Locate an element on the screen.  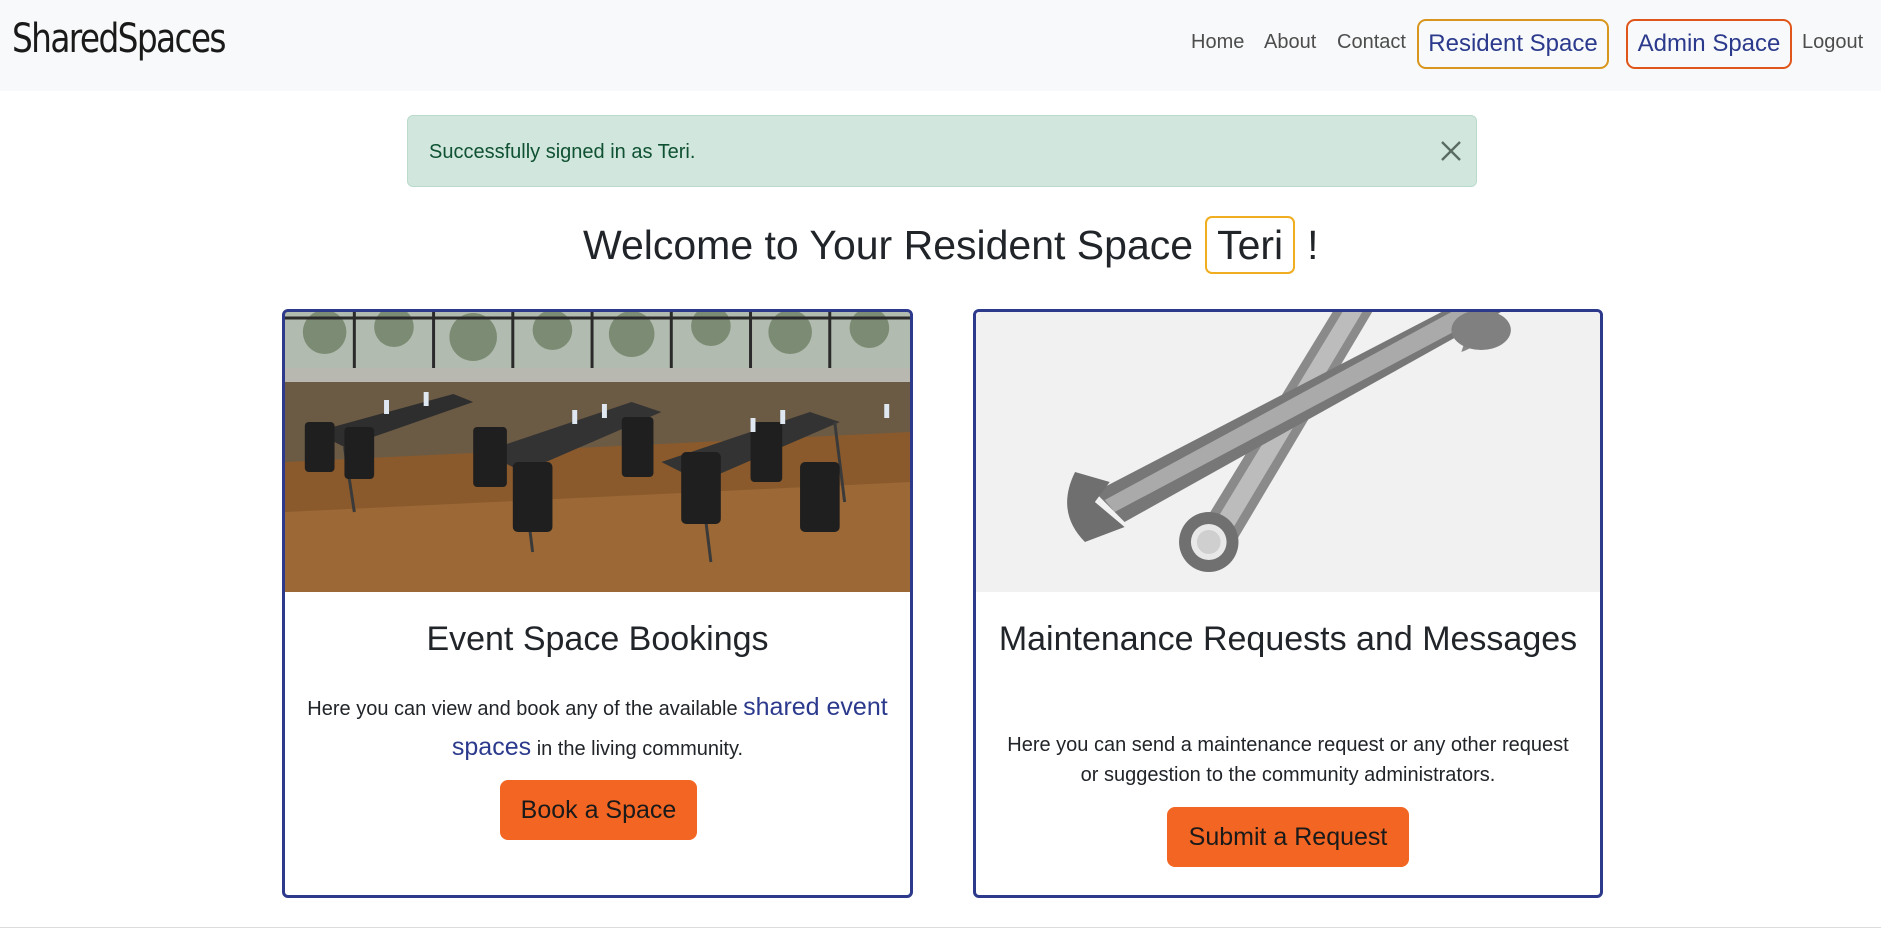
logout-link: Logout is located at coordinates (1832, 42).